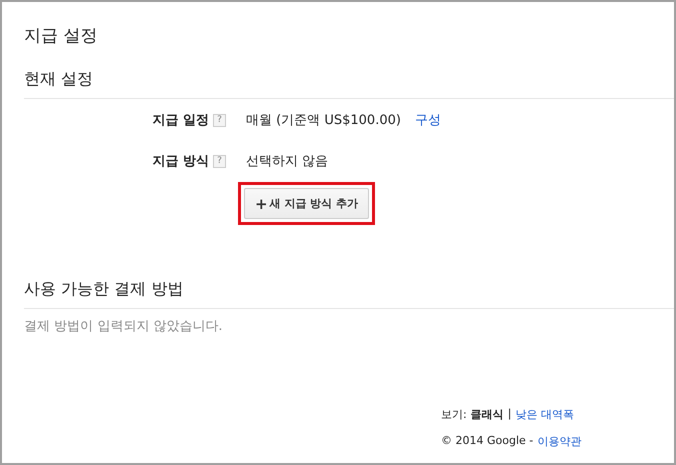  Describe the element at coordinates (559, 441) in the screenshot. I see `terms-link: 이용약관` at that location.